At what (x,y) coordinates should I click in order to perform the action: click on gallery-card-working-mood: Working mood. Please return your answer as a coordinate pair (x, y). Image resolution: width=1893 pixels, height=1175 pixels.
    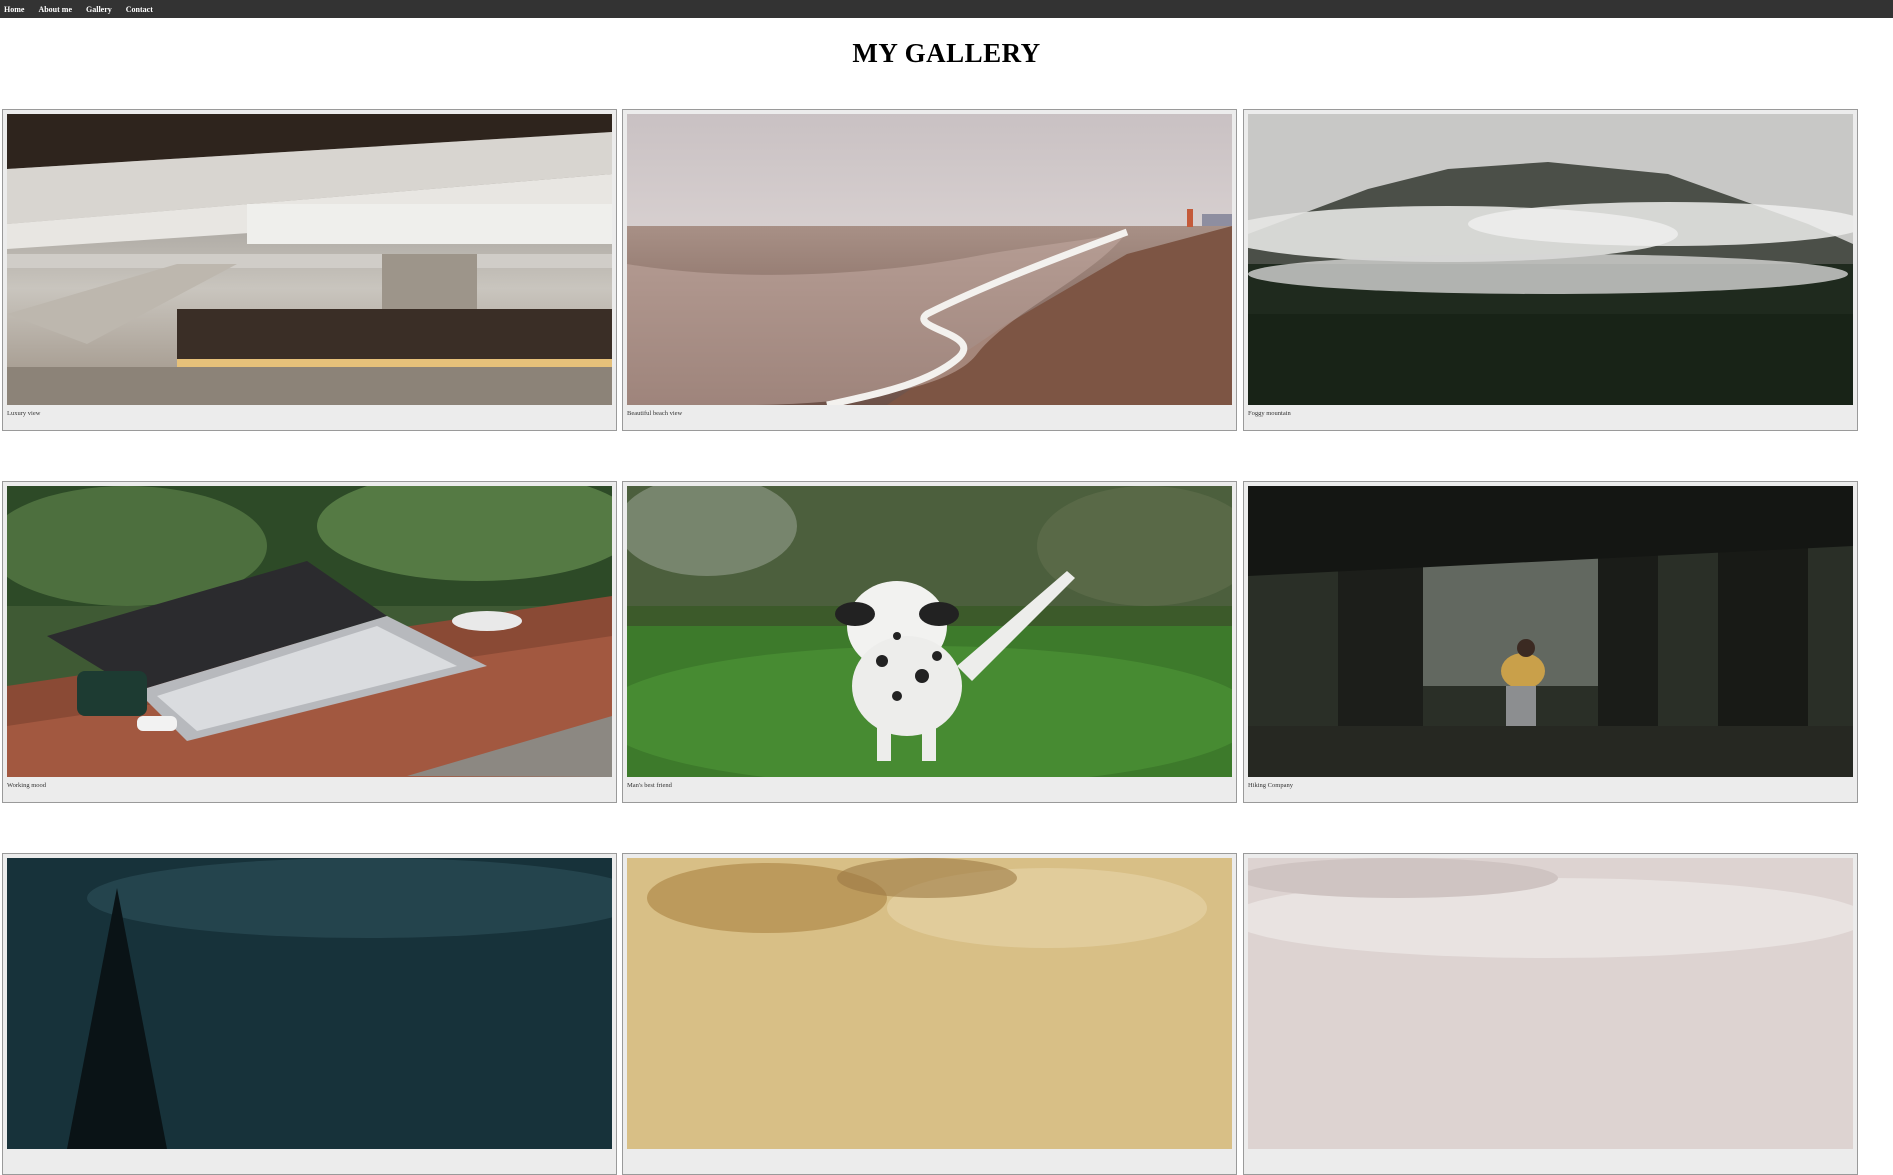
    Looking at the image, I should click on (309, 642).